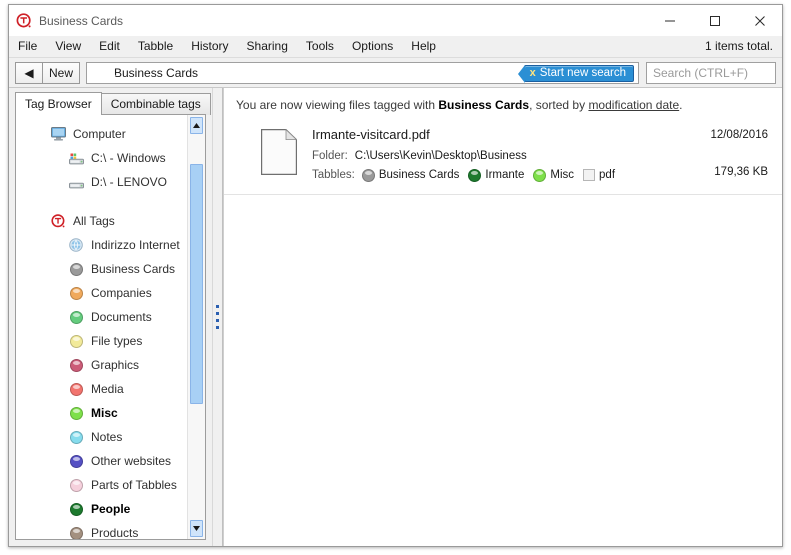 Image resolution: width=791 pixels, height=555 pixels. I want to click on tree-item-label: Products, so click(115, 532).